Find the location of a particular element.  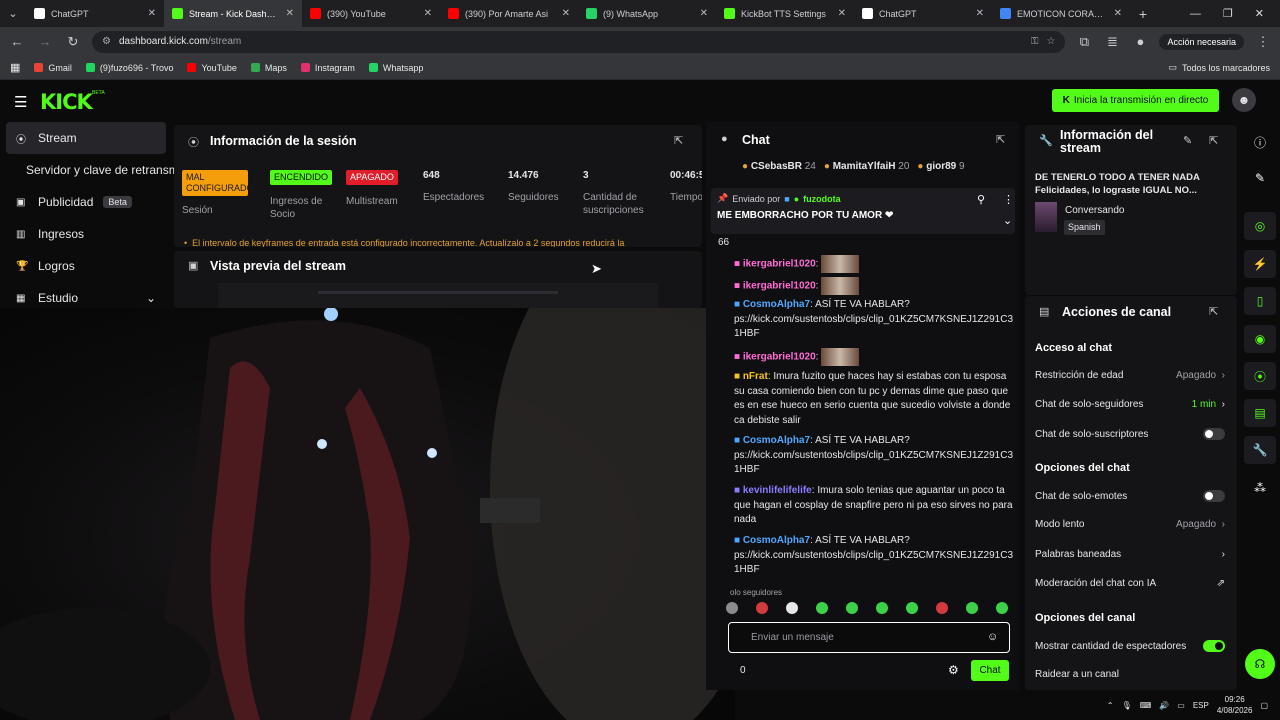

browser-tab: (9) WhatsApp ✕ is located at coordinates (647, 13).